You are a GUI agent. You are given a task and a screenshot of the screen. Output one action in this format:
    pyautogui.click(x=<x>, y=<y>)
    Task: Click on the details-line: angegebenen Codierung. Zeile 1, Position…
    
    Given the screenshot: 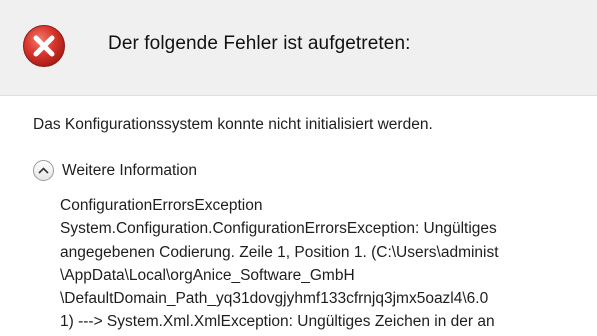 What is the action you would take?
    pyautogui.click(x=279, y=252)
    